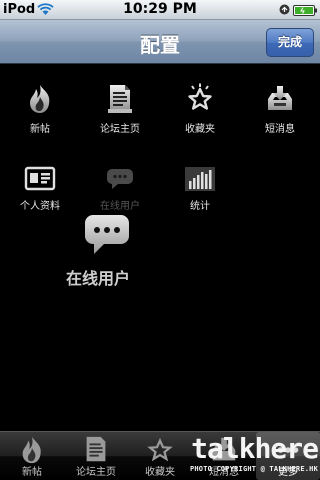 The width and height of the screenshot is (320, 480). I want to click on grid-item-favorites: 收藏夹, so click(200, 109).